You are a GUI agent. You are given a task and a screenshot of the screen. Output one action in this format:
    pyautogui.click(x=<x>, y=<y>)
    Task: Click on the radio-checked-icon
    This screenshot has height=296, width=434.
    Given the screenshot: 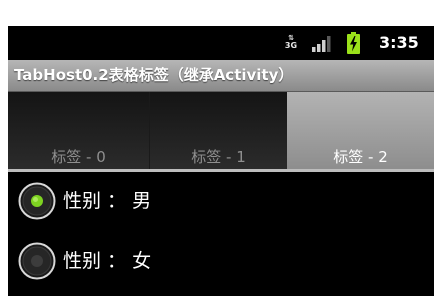 What is the action you would take?
    pyautogui.click(x=37, y=201)
    